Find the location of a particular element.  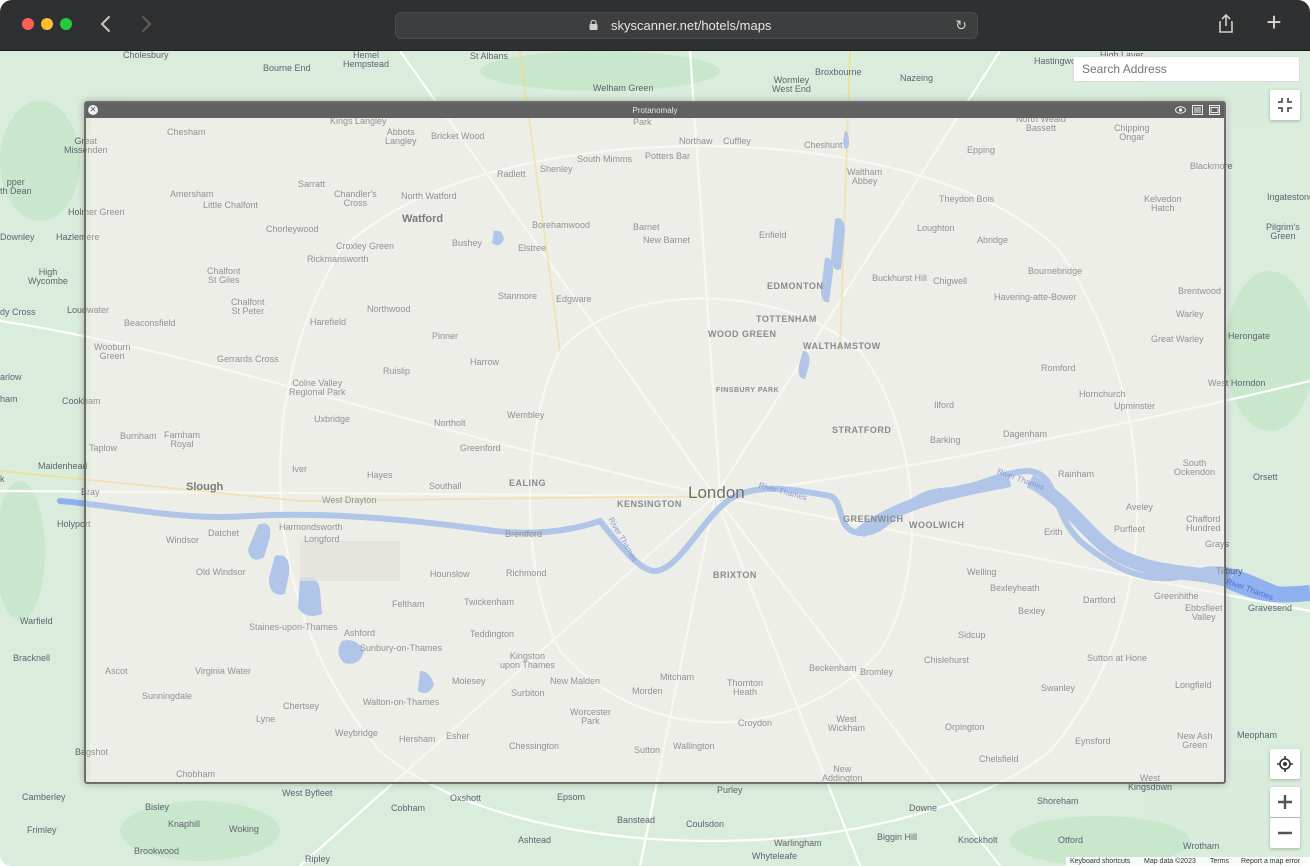

lock-icon is located at coordinates (593, 25).